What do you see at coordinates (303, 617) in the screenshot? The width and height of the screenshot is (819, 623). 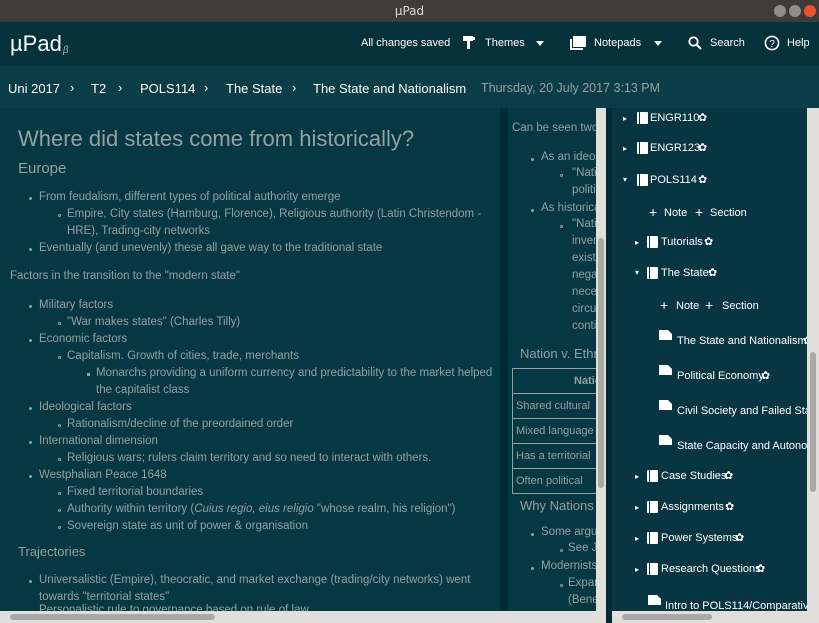 I see `note-horizontal-scrollbar` at bounding box center [303, 617].